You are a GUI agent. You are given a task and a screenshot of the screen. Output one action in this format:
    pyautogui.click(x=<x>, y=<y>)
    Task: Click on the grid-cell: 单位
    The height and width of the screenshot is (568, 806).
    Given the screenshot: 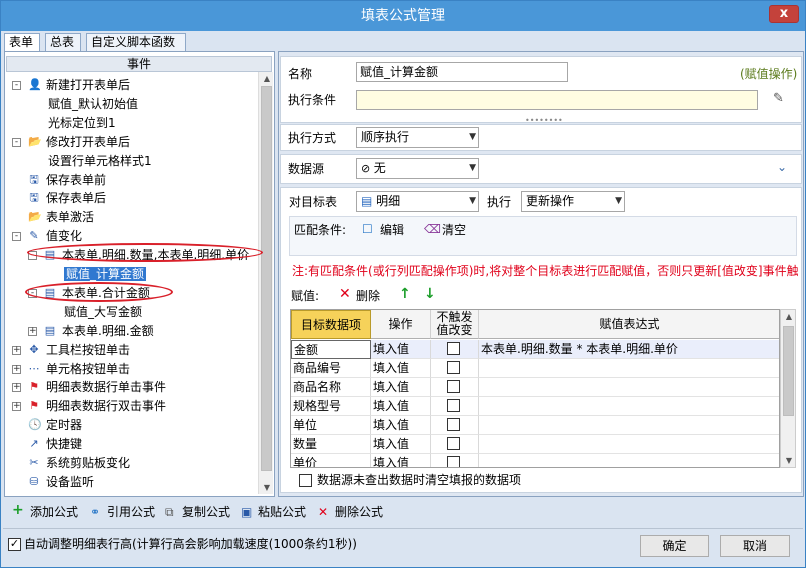 What is the action you would take?
    pyautogui.click(x=331, y=425)
    